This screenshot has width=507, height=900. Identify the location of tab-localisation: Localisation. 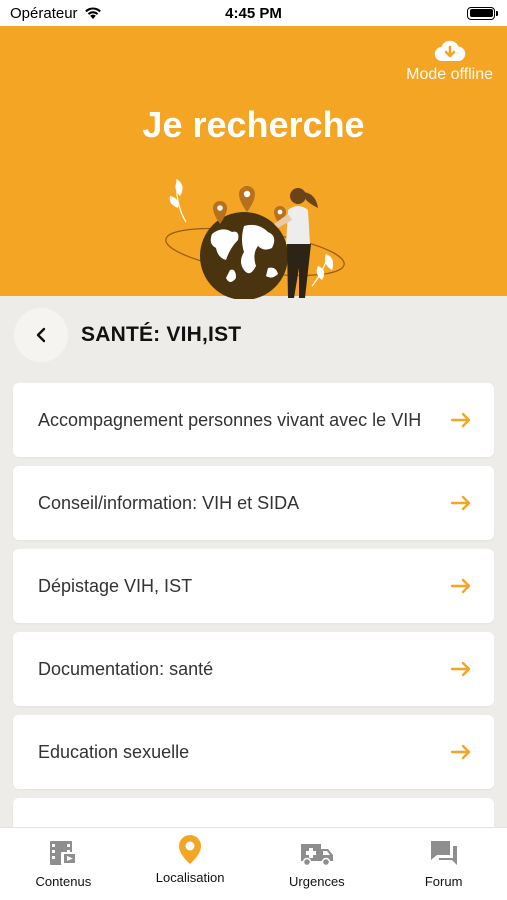
(190, 864).